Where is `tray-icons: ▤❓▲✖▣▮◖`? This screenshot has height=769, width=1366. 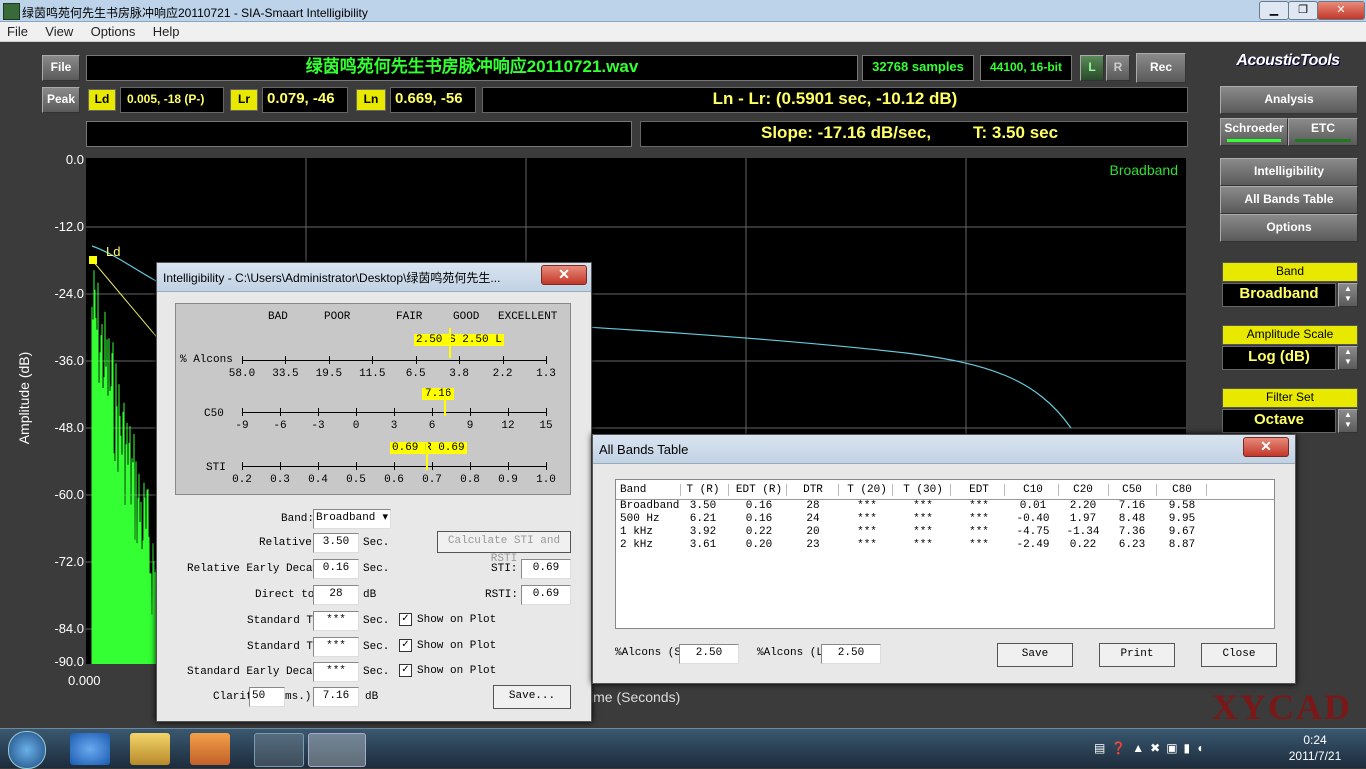 tray-icons: ▤❓▲✖▣▮◖ is located at coordinates (1151, 748).